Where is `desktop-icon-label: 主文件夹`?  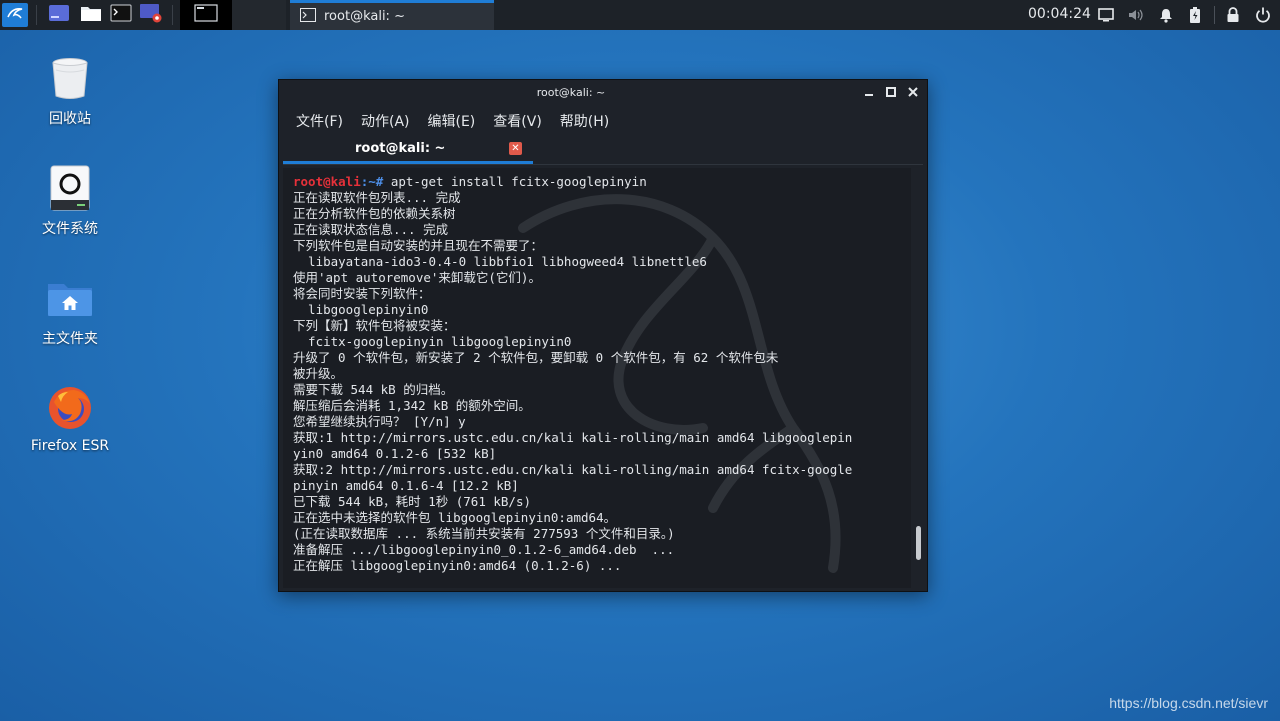 desktop-icon-label: 主文件夹 is located at coordinates (70, 339).